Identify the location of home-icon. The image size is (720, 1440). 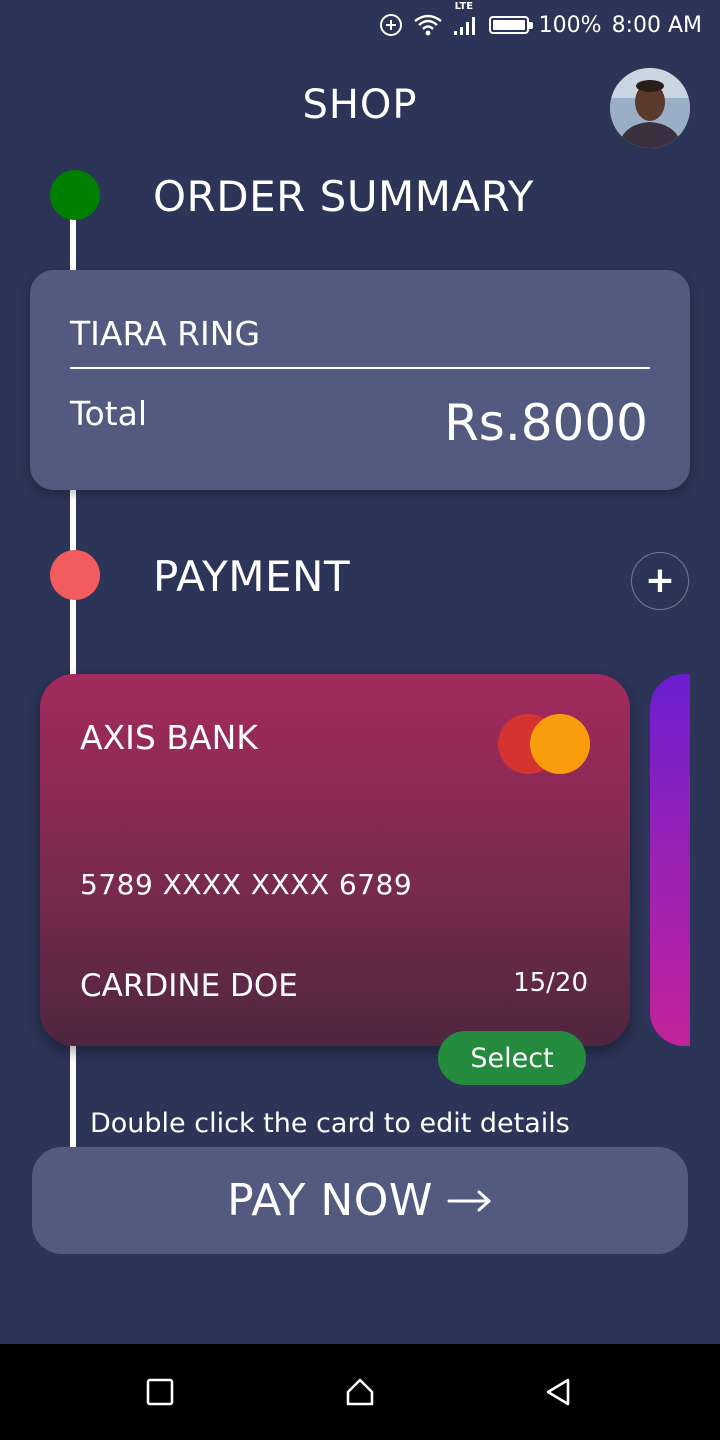
(360, 1392).